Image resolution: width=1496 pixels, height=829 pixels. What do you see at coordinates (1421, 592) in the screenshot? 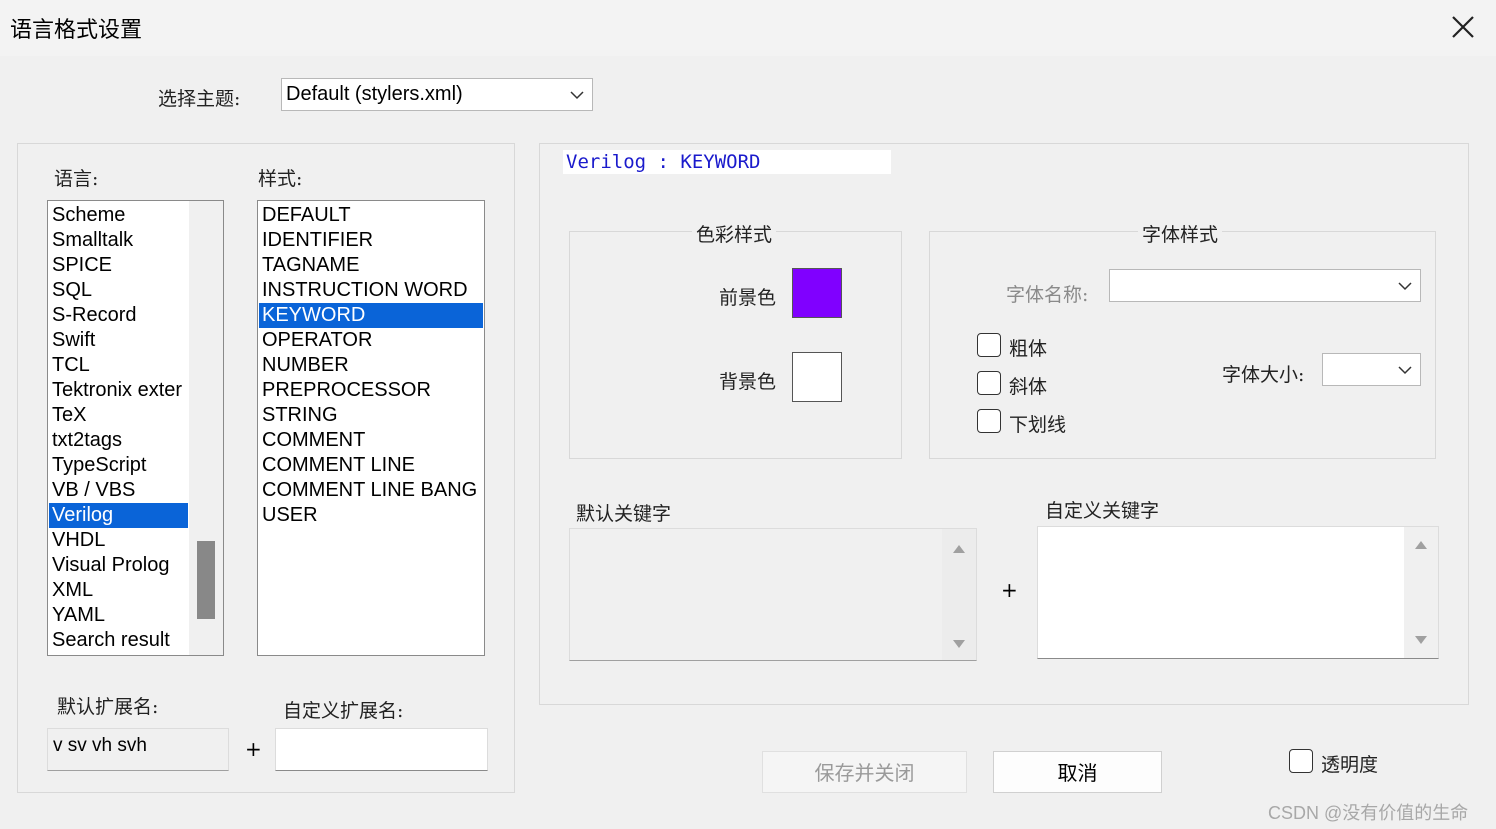
I see `user-keywords-scrollbar` at bounding box center [1421, 592].